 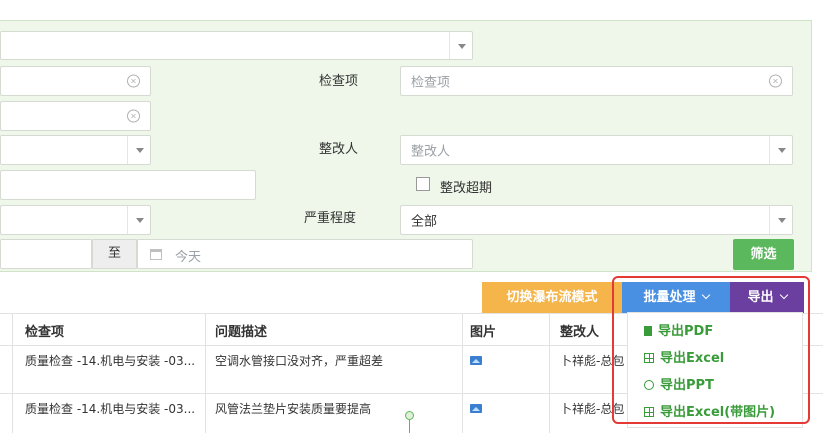 I want to click on header-problem-description: 问题描述, so click(x=241, y=330).